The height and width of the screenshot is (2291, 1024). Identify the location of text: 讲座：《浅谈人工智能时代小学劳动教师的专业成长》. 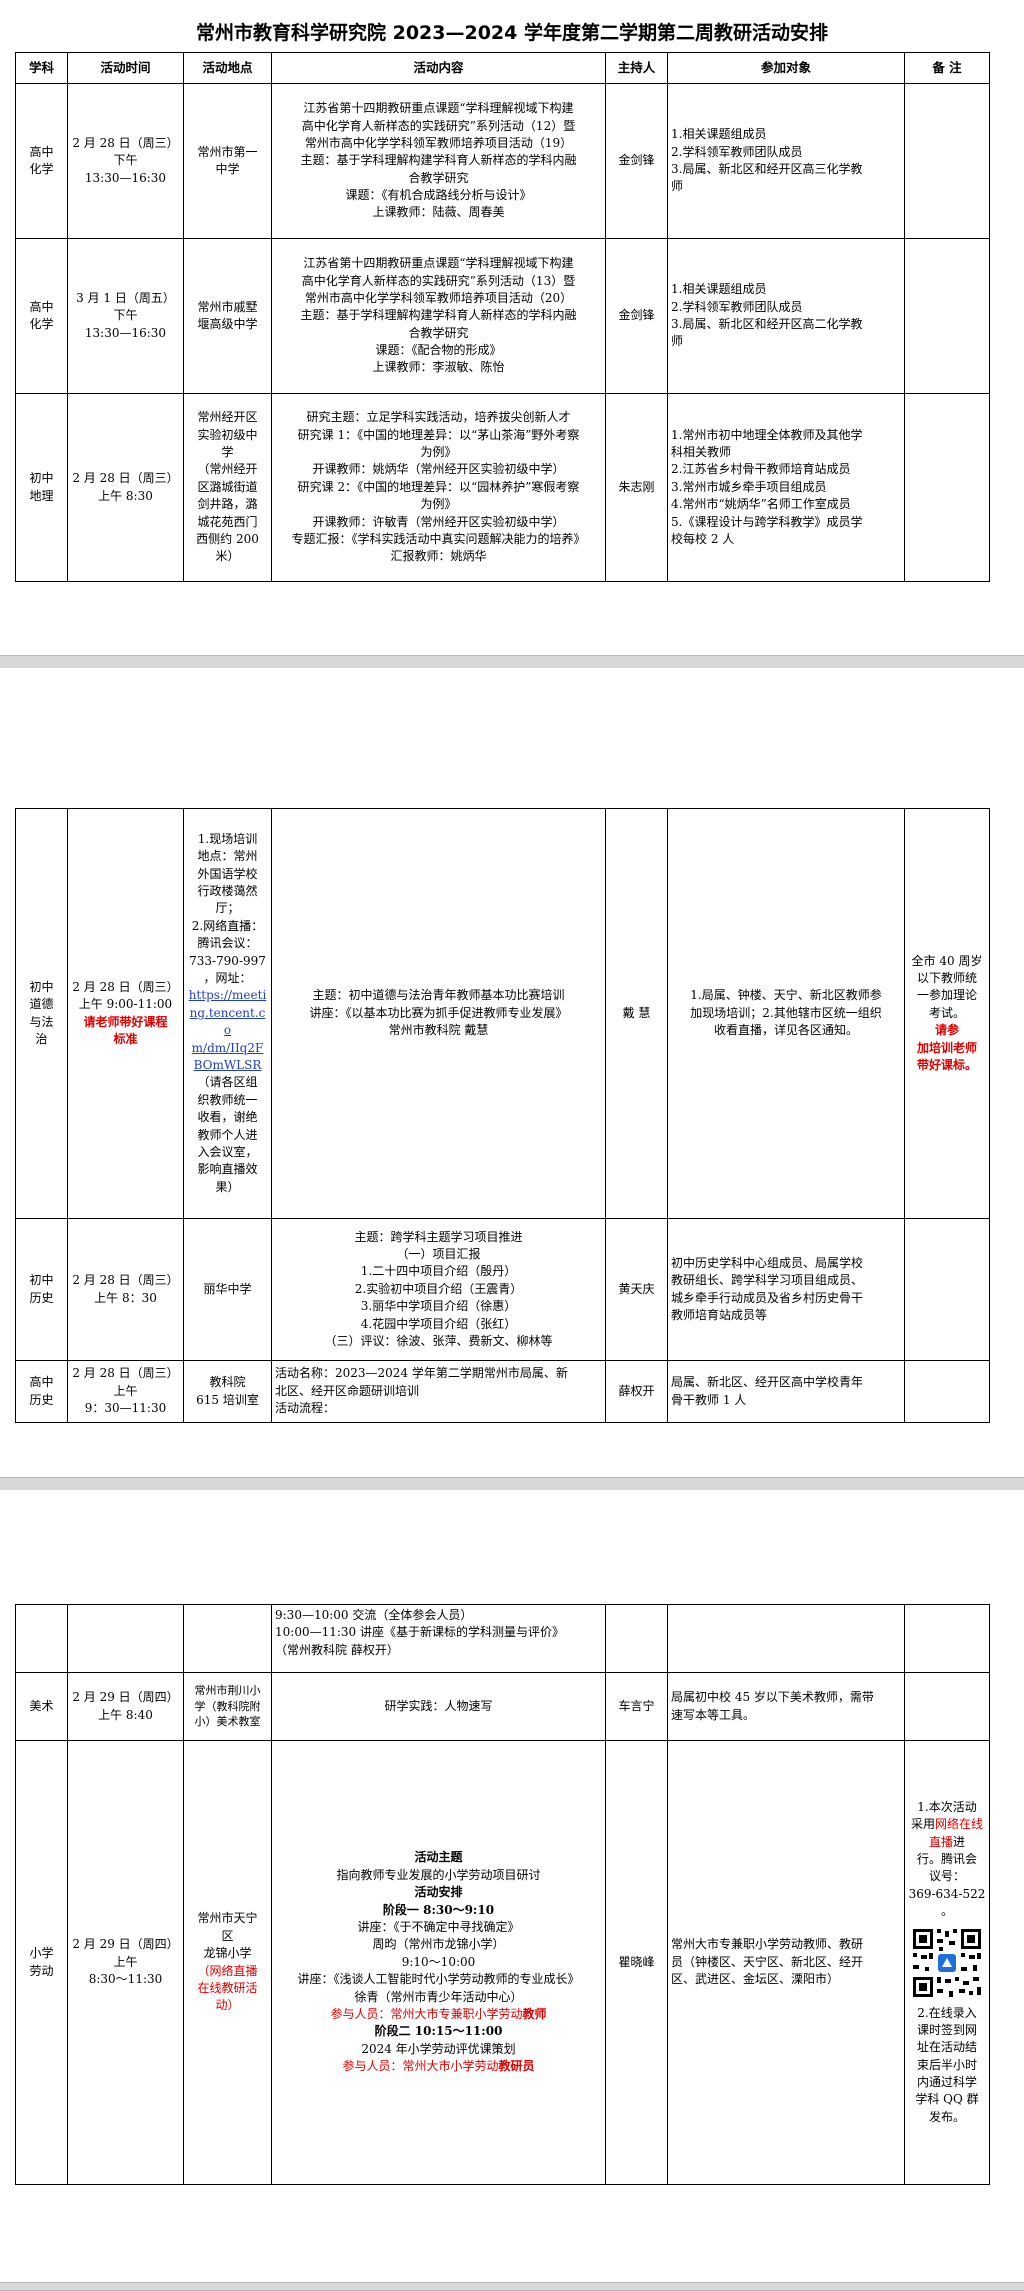
(438, 1979).